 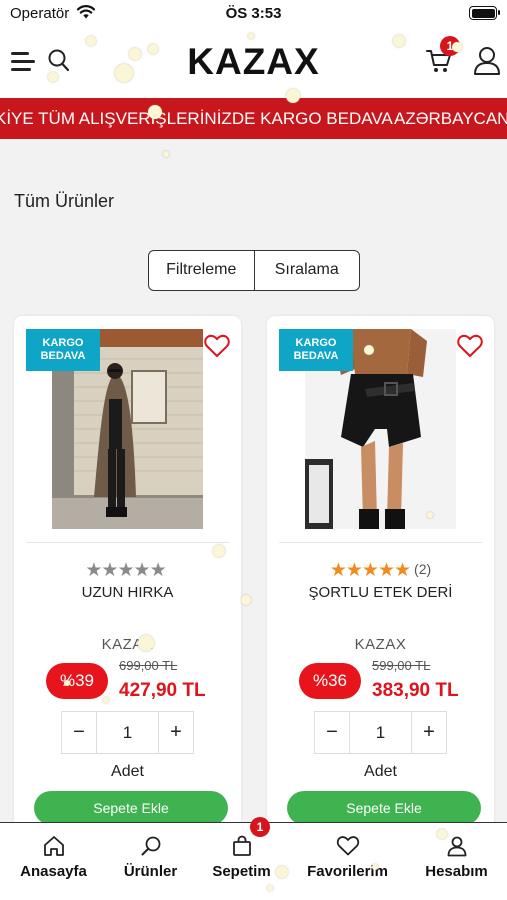 What do you see at coordinates (150, 857) in the screenshot?
I see `tab-products: Ürünler` at bounding box center [150, 857].